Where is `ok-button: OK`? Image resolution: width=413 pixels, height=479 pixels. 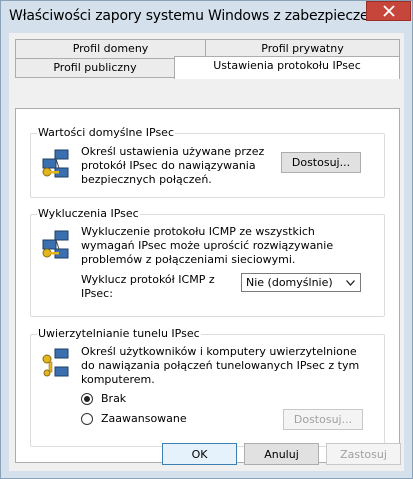
ok-button: OK is located at coordinates (199, 454).